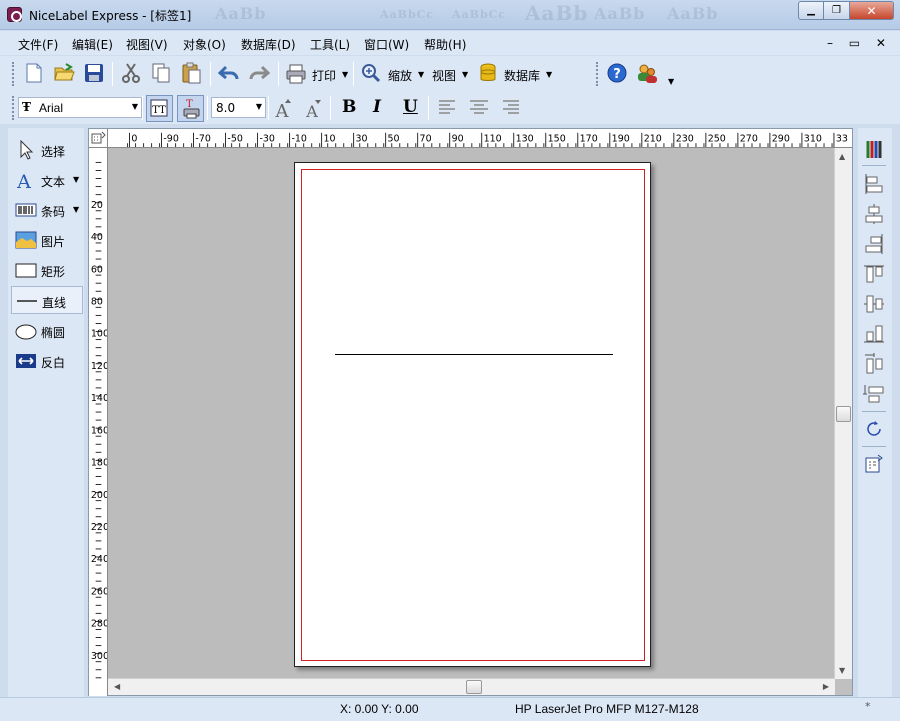 The image size is (900, 721). What do you see at coordinates (445, 44) in the screenshot?
I see `menu-help: 帮助(H)` at bounding box center [445, 44].